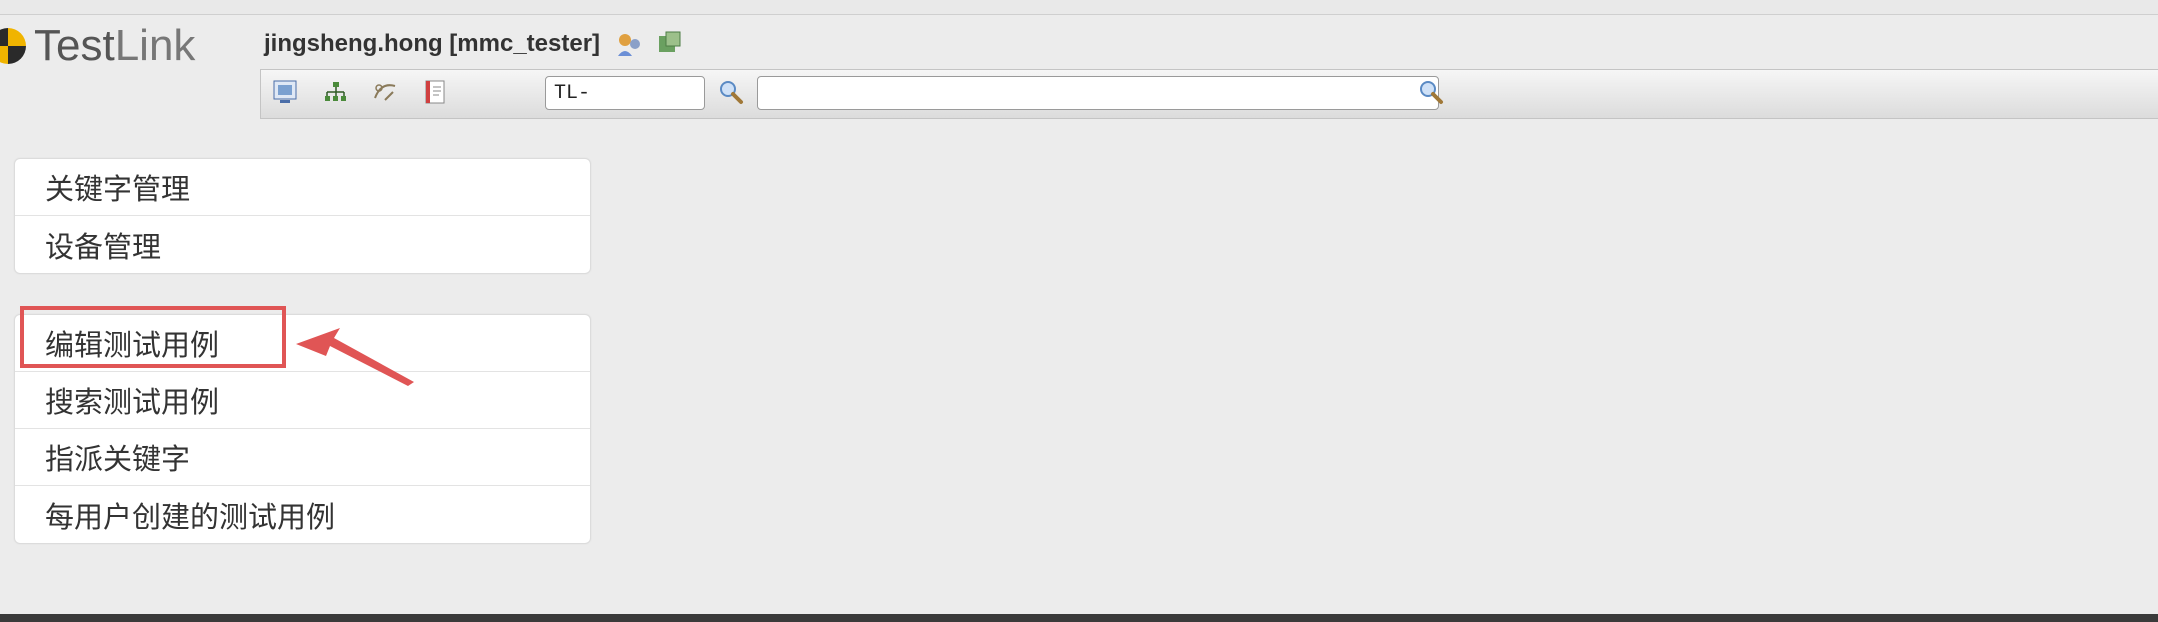 Image resolution: width=2158 pixels, height=622 pixels. I want to click on test-execution-icon, so click(385, 92).